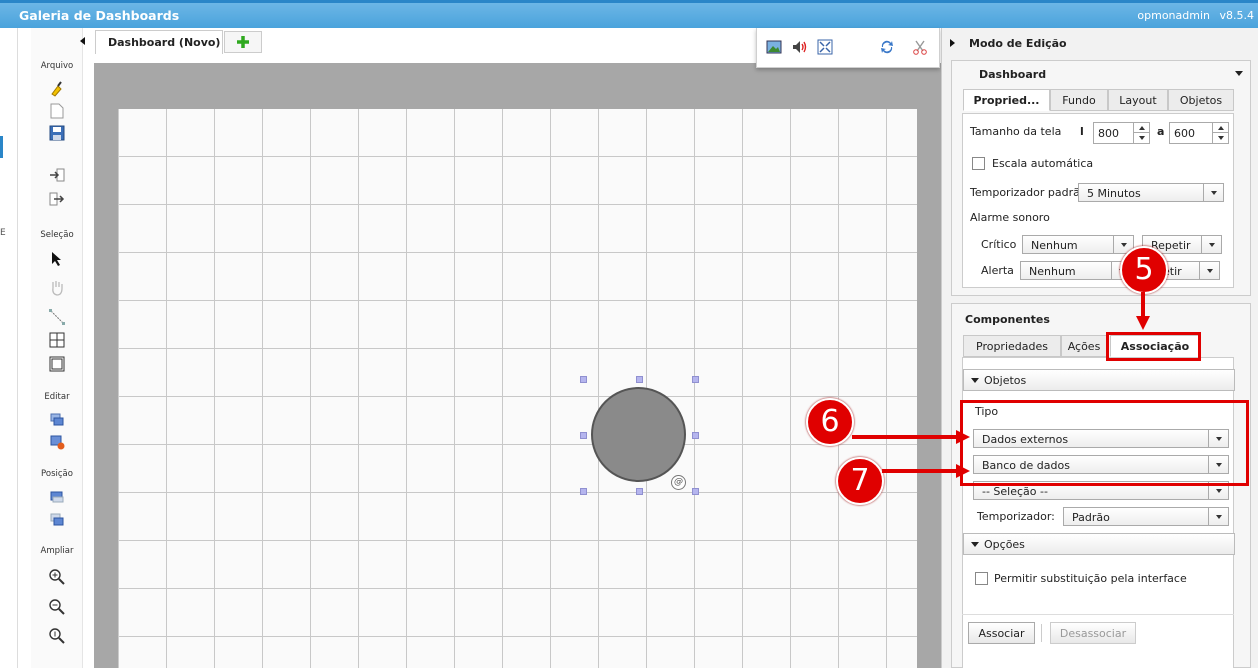 This screenshot has height=668, width=1258. Describe the element at coordinates (57, 496) in the screenshot. I see `bring-front-icon` at that location.